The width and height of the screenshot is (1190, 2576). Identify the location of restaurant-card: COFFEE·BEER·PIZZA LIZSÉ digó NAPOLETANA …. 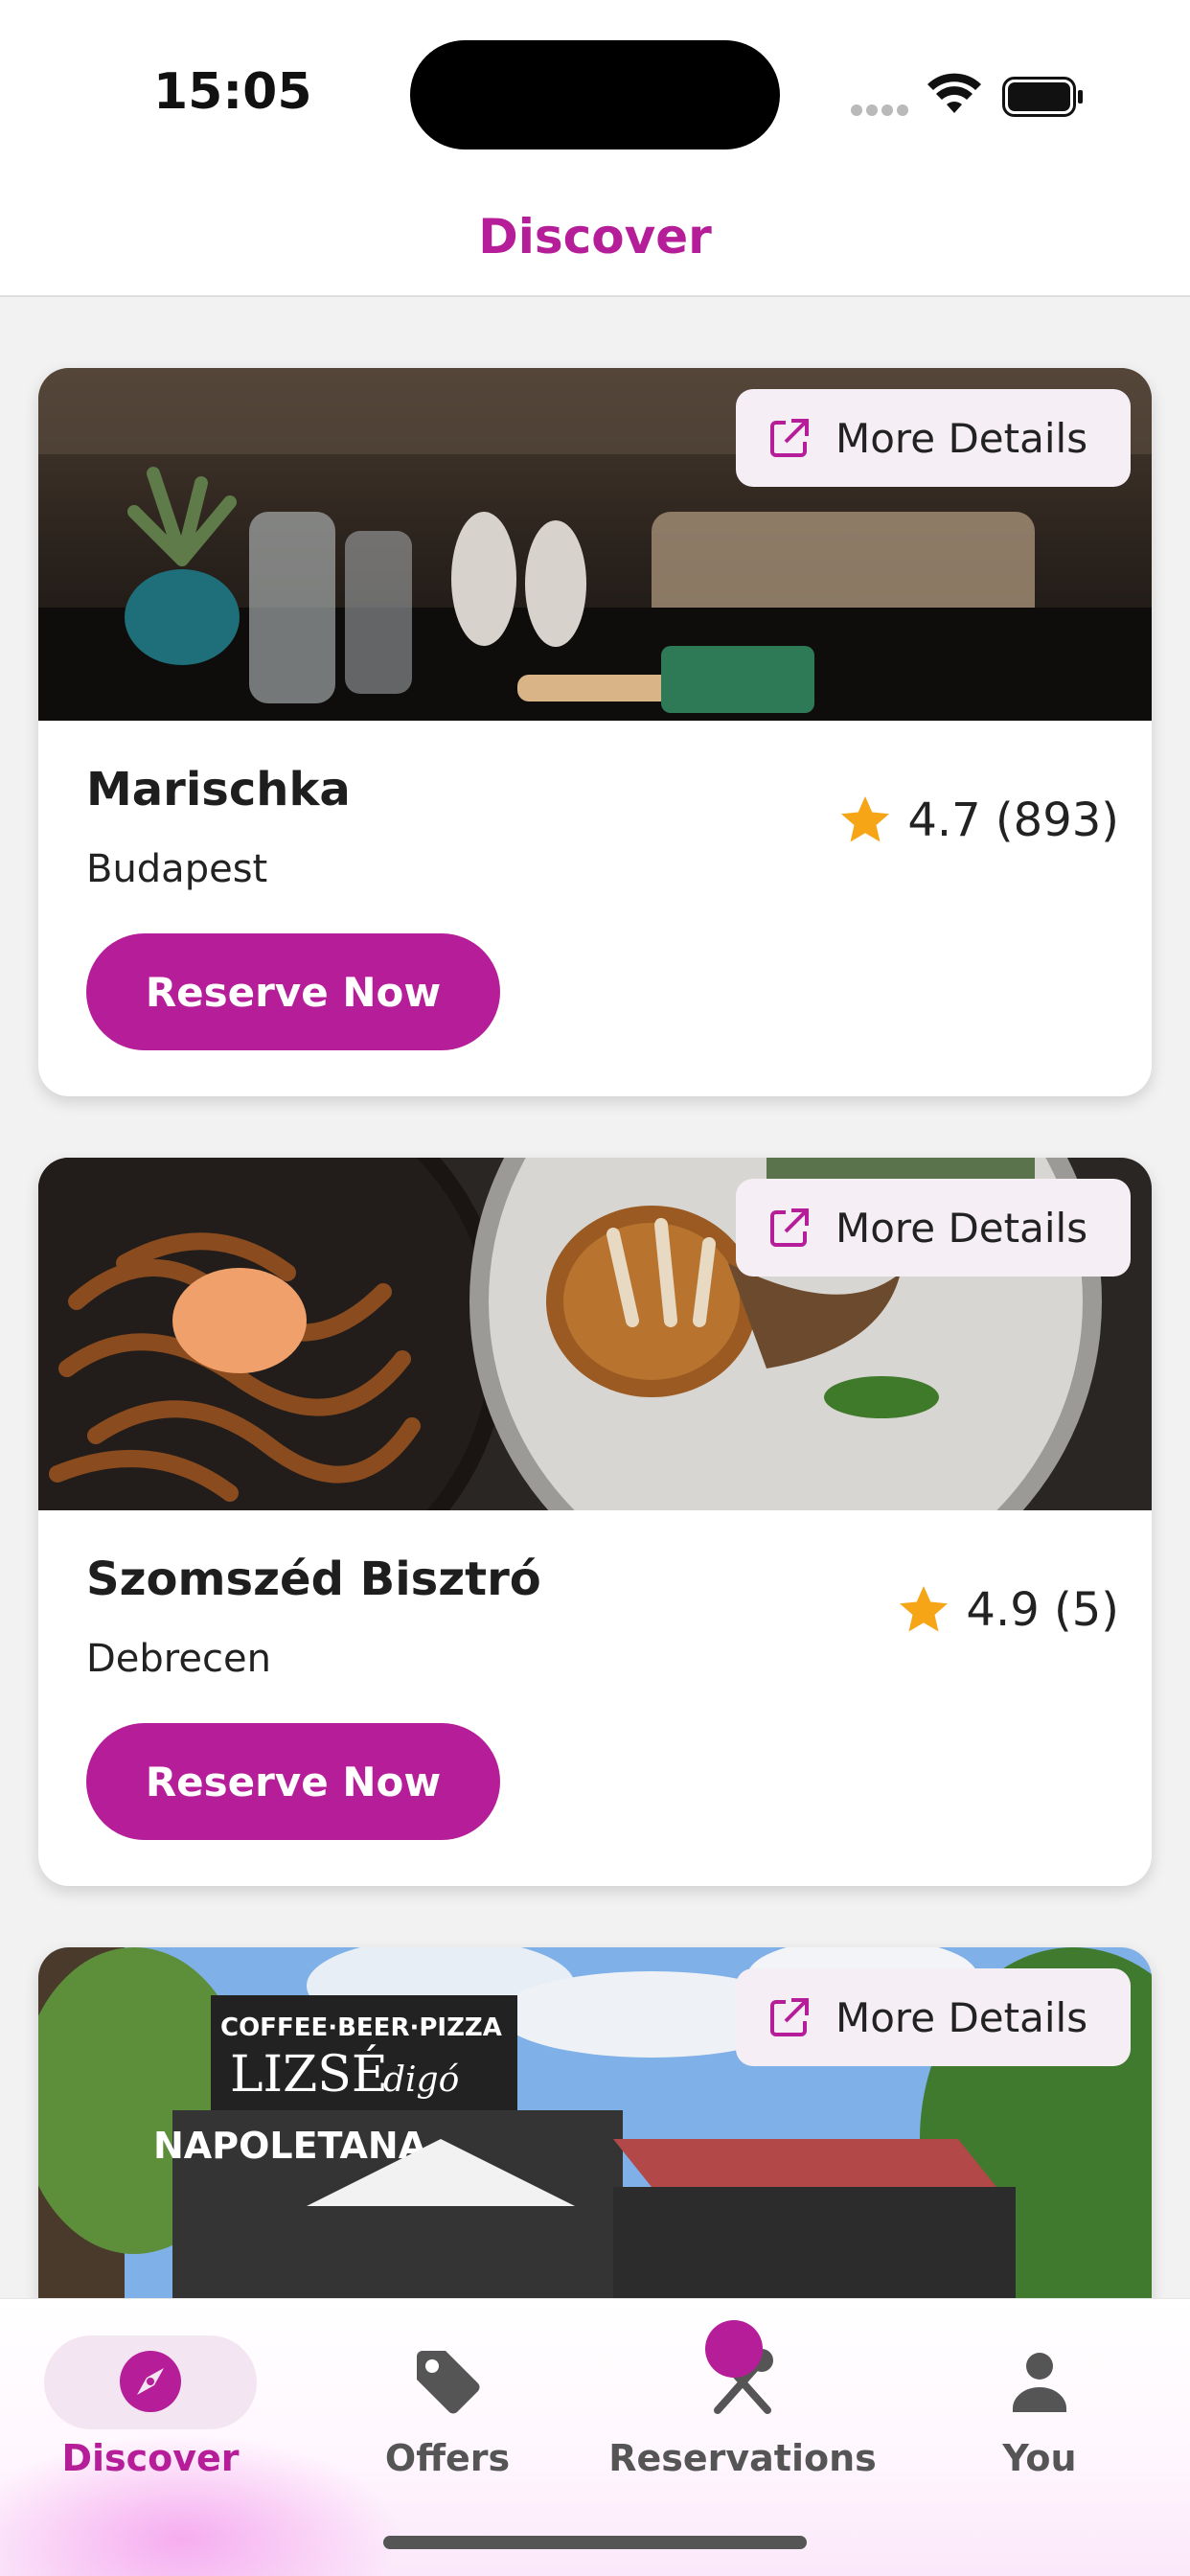
(595, 2122).